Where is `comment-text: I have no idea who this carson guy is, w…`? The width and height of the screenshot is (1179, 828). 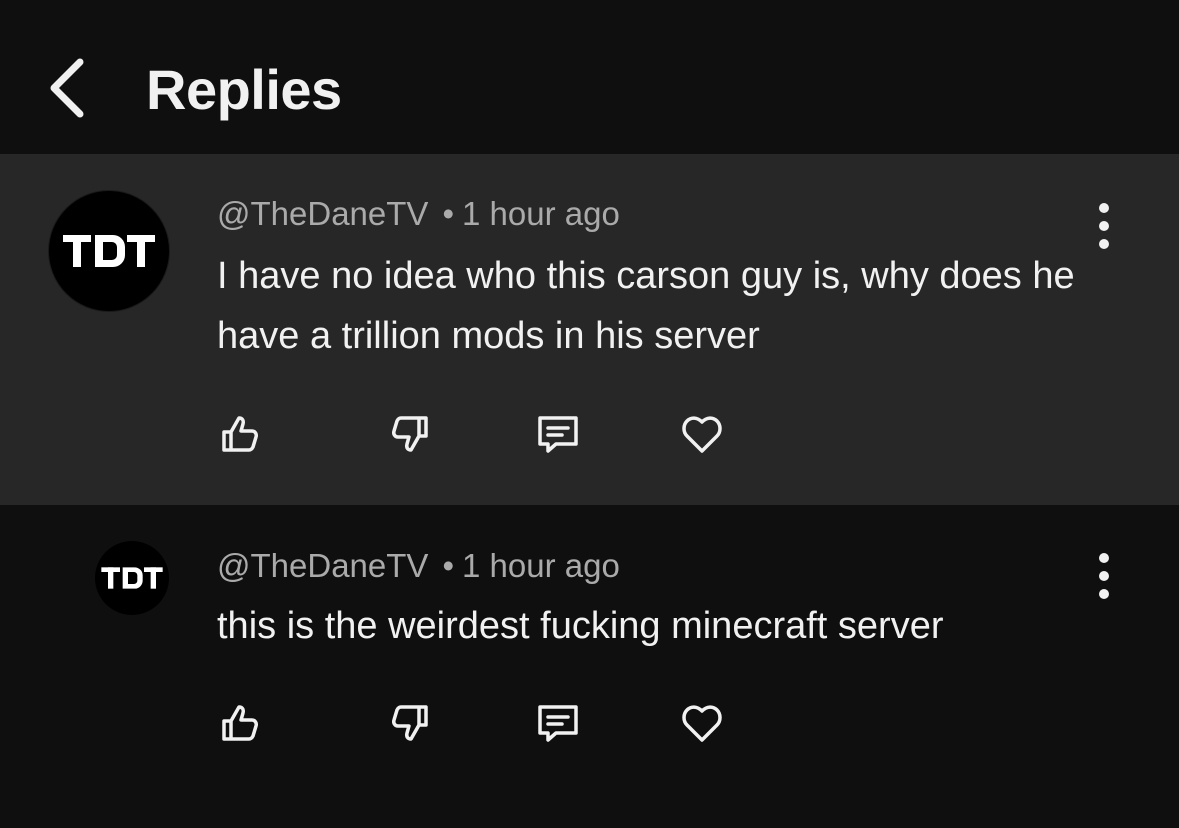
comment-text: I have no idea who this carson guy is, w… is located at coordinates (646, 306).